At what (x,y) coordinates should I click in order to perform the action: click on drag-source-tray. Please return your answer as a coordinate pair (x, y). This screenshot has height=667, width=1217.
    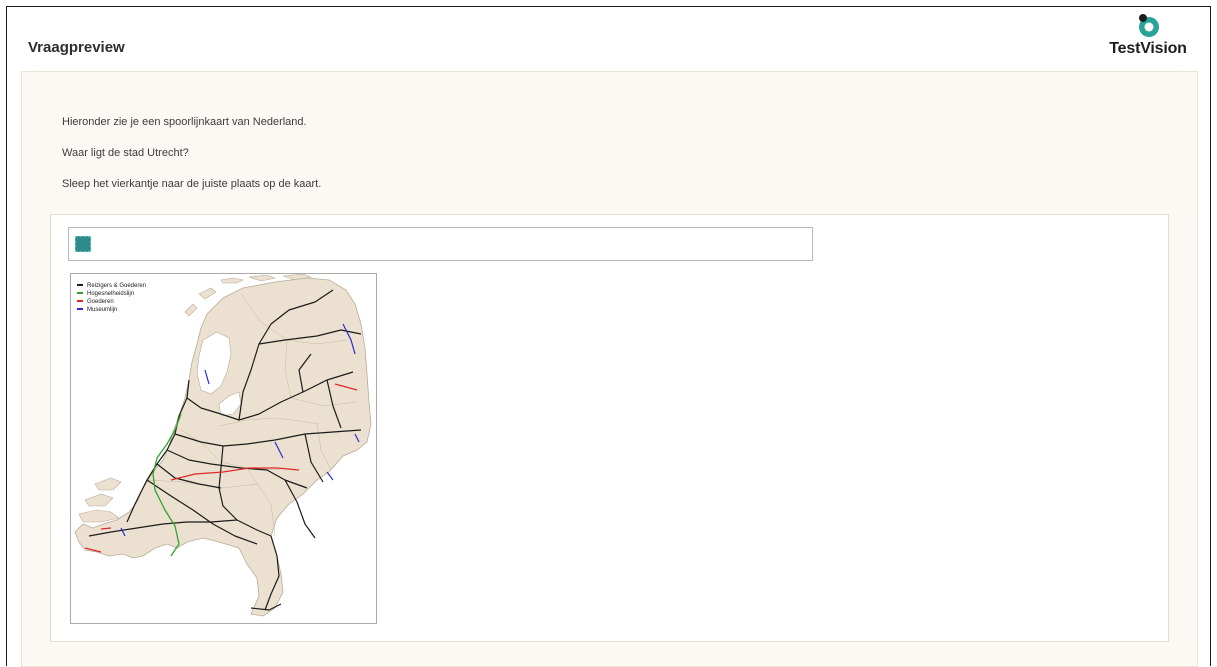
    Looking at the image, I should click on (440, 244).